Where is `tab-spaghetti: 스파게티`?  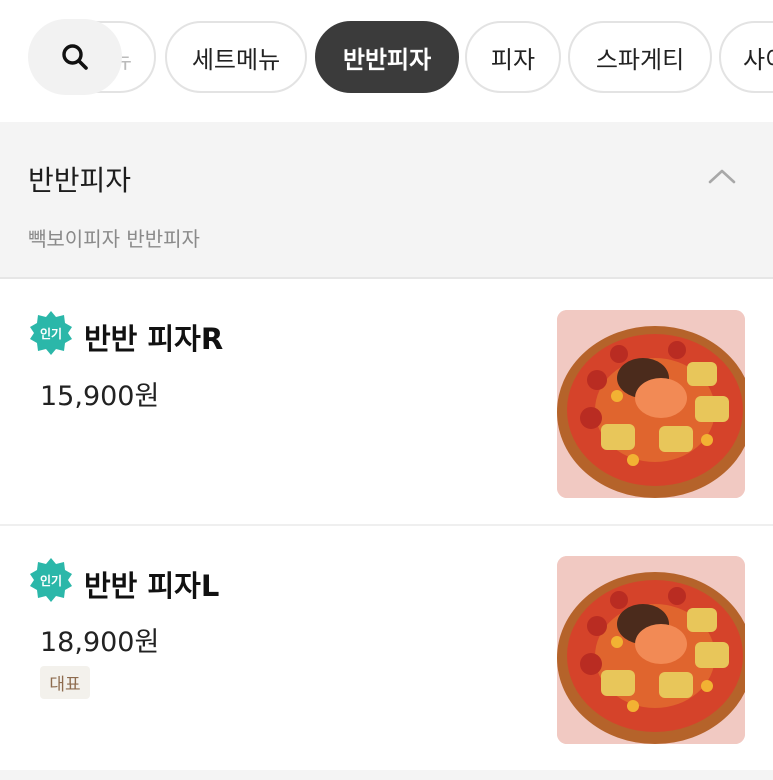
tab-spaghetti: 스파게티 is located at coordinates (640, 57).